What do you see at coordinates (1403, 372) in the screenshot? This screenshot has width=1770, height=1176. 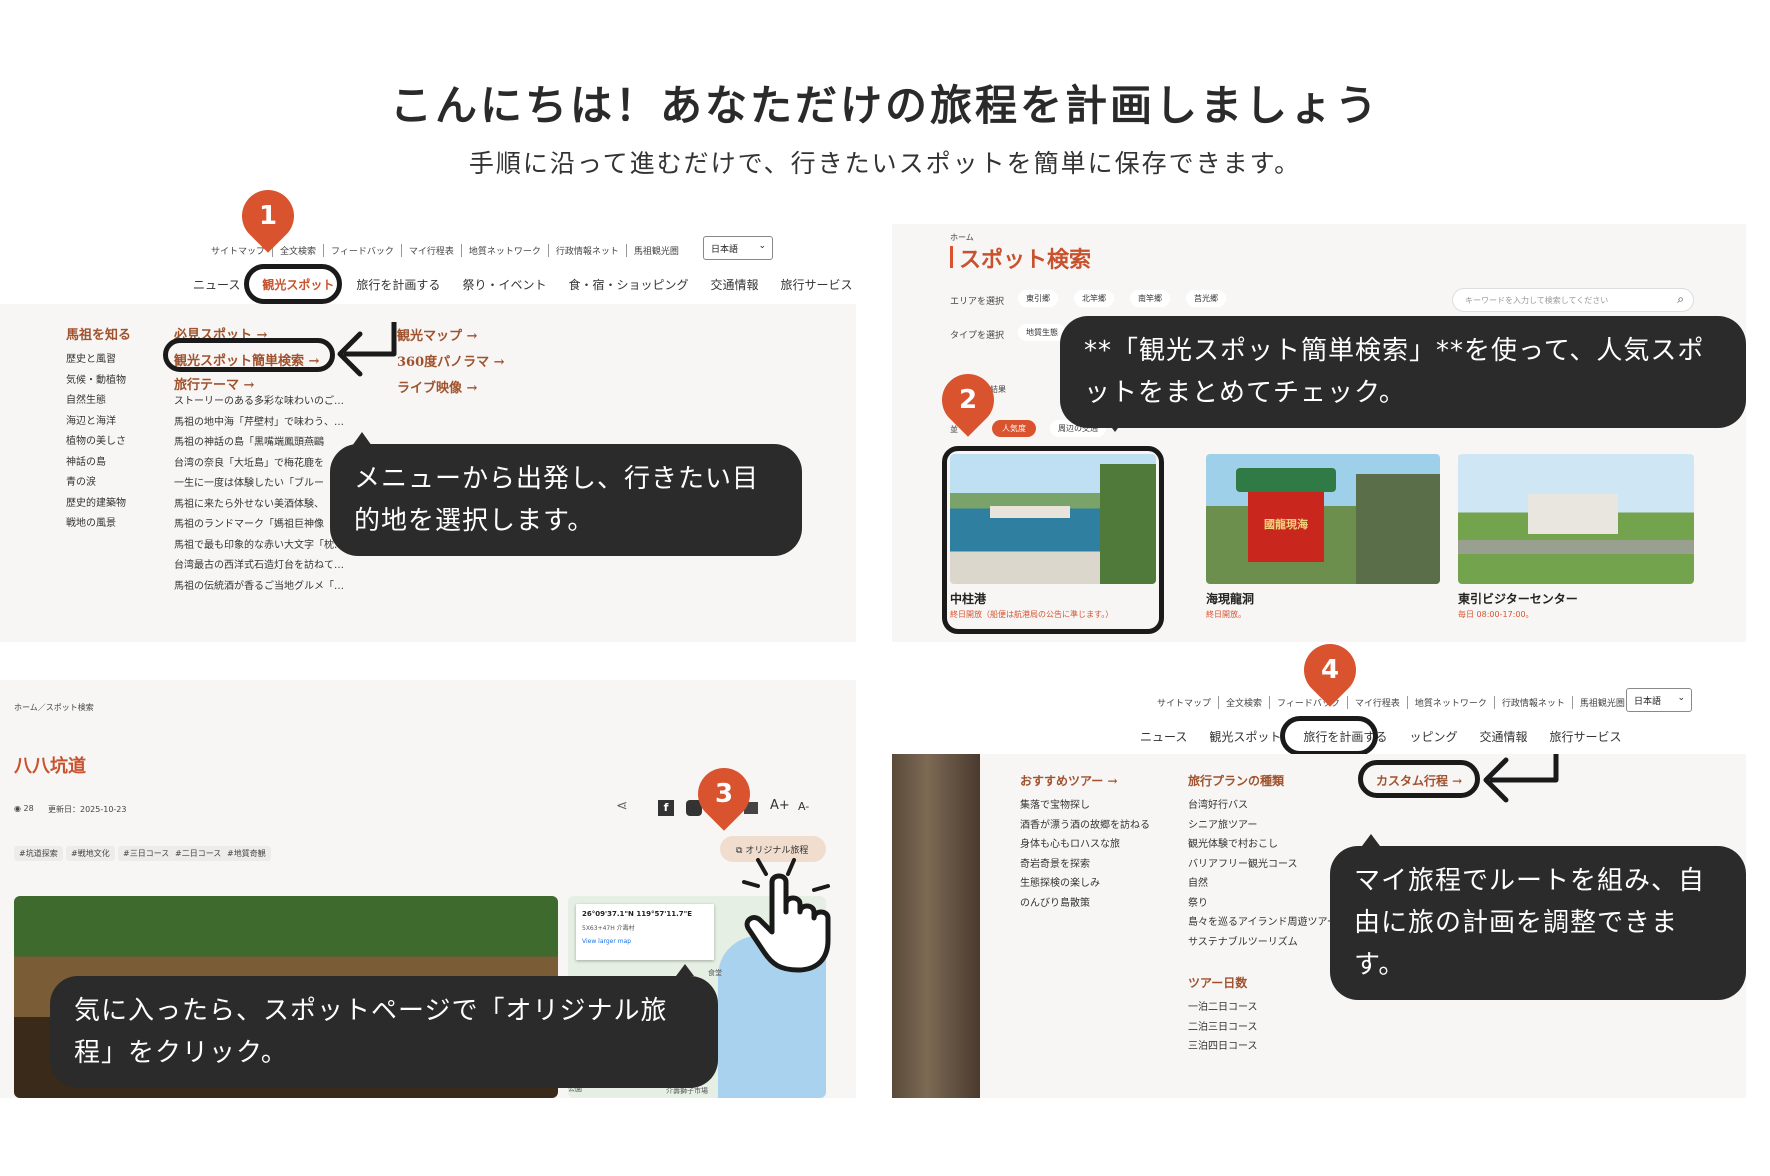 I see `callout-step2: **「観光スポット簡単検索」**を使って、人気スポットをまとめてチェック。` at bounding box center [1403, 372].